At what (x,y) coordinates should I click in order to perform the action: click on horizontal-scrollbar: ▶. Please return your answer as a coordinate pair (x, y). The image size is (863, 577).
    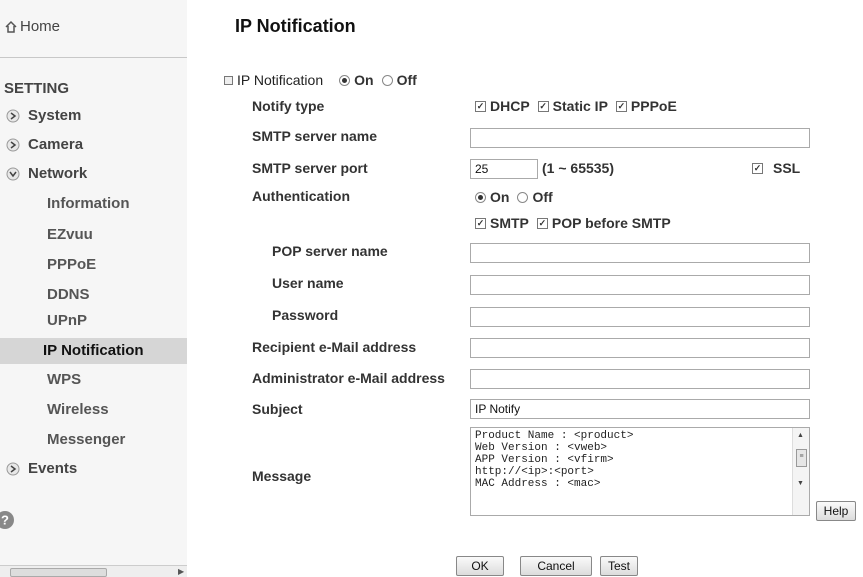
    Looking at the image, I should click on (93, 571).